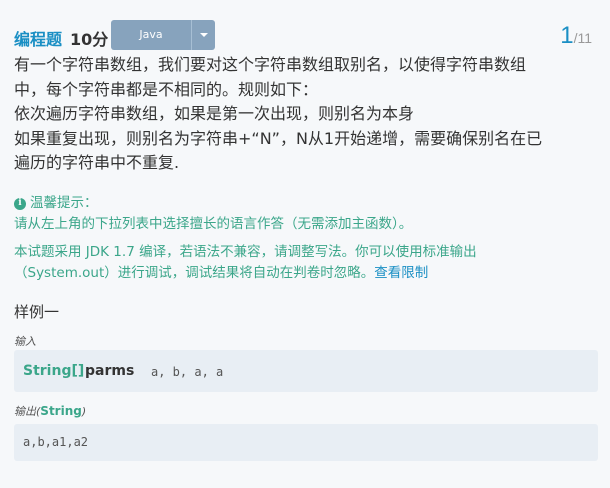 This screenshot has height=488, width=610. I want to click on progress-total: /11, so click(582, 38).